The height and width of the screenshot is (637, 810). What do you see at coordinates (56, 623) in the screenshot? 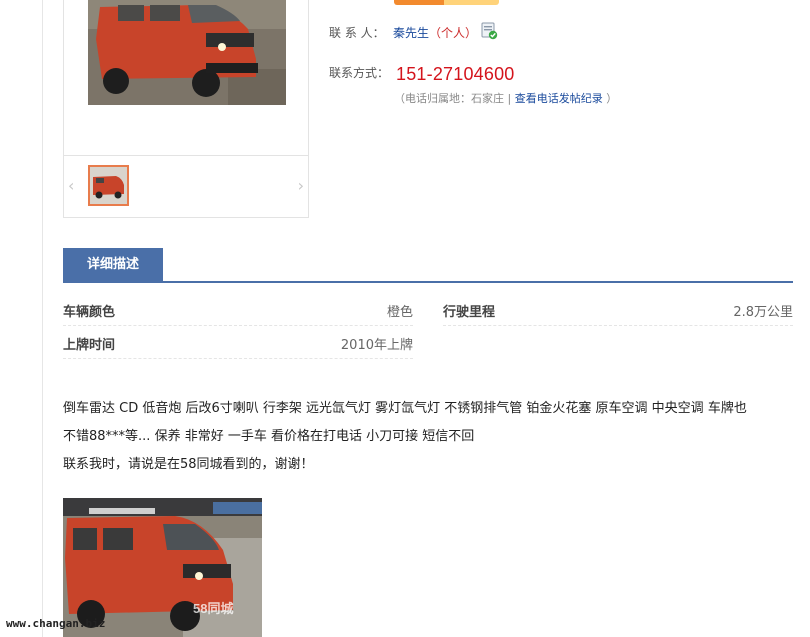
I see `site-watermark: www.changan.biz` at bounding box center [56, 623].